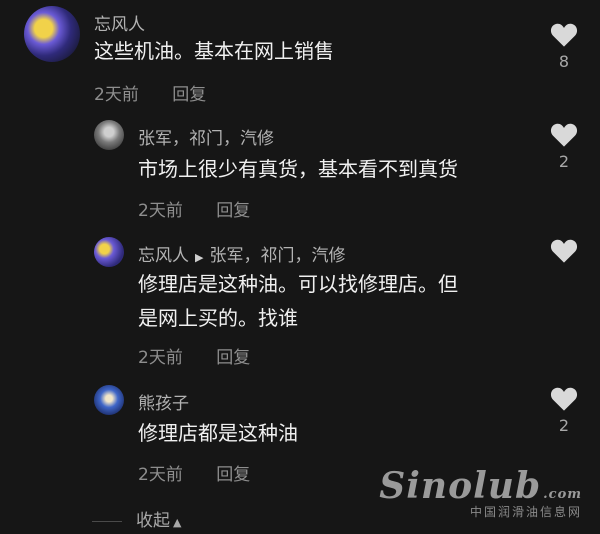 The width and height of the screenshot is (600, 534). I want to click on comment-text-line: 这些机油。基本在网上销售, so click(214, 51).